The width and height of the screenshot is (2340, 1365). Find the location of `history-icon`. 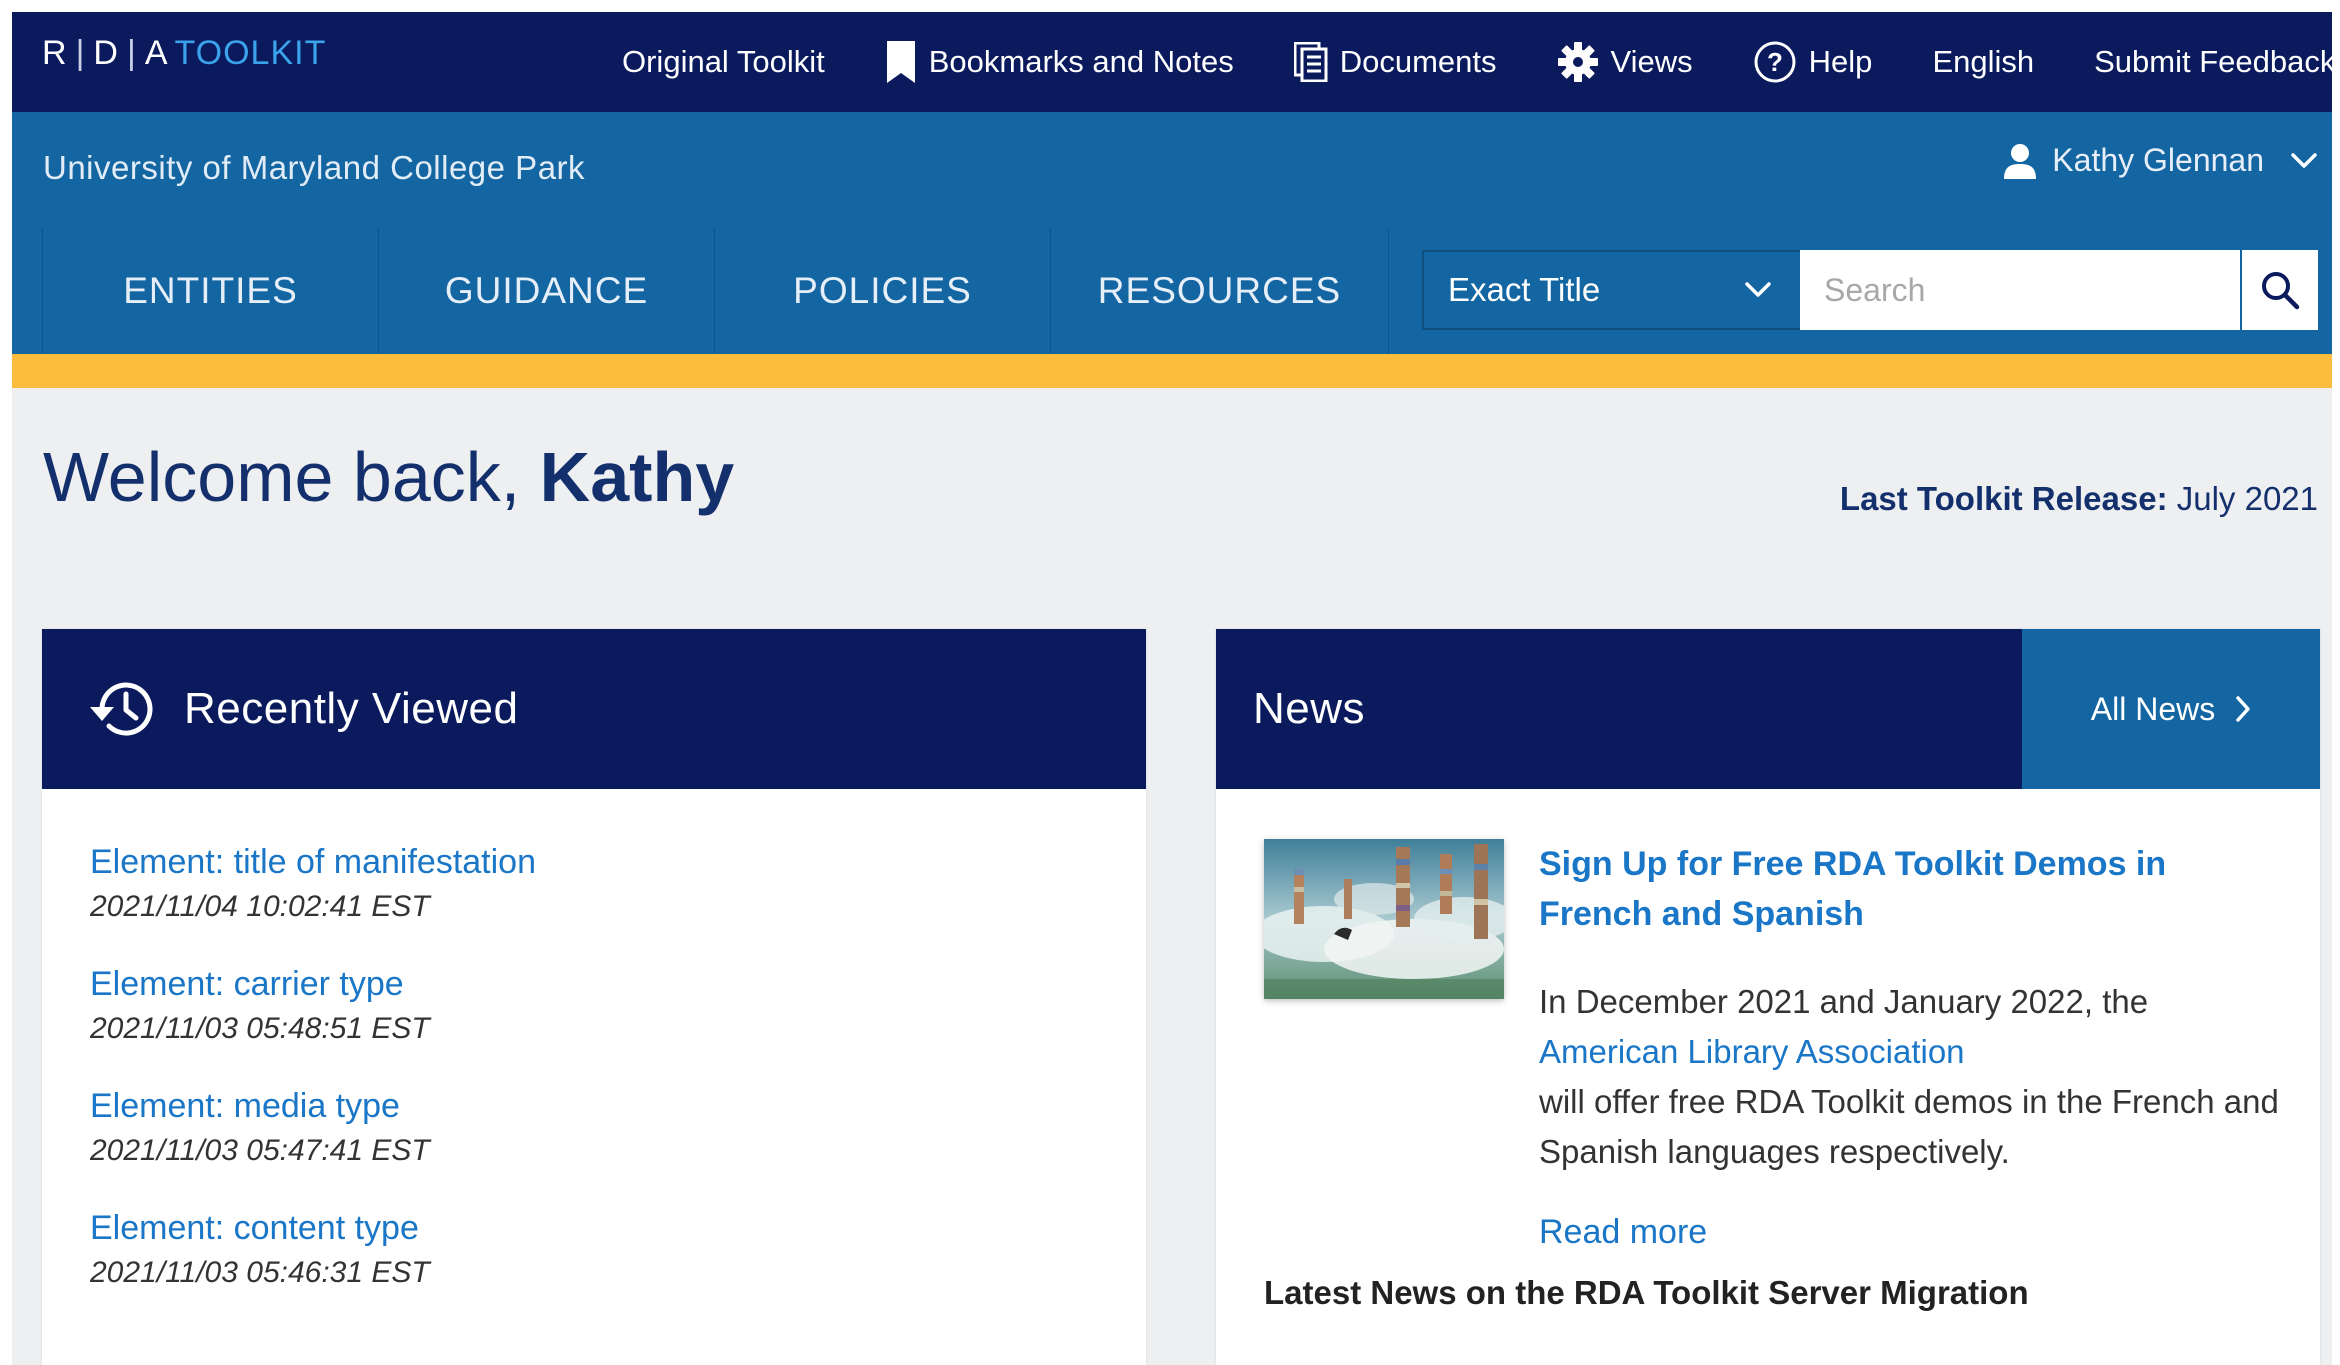

history-icon is located at coordinates (121, 709).